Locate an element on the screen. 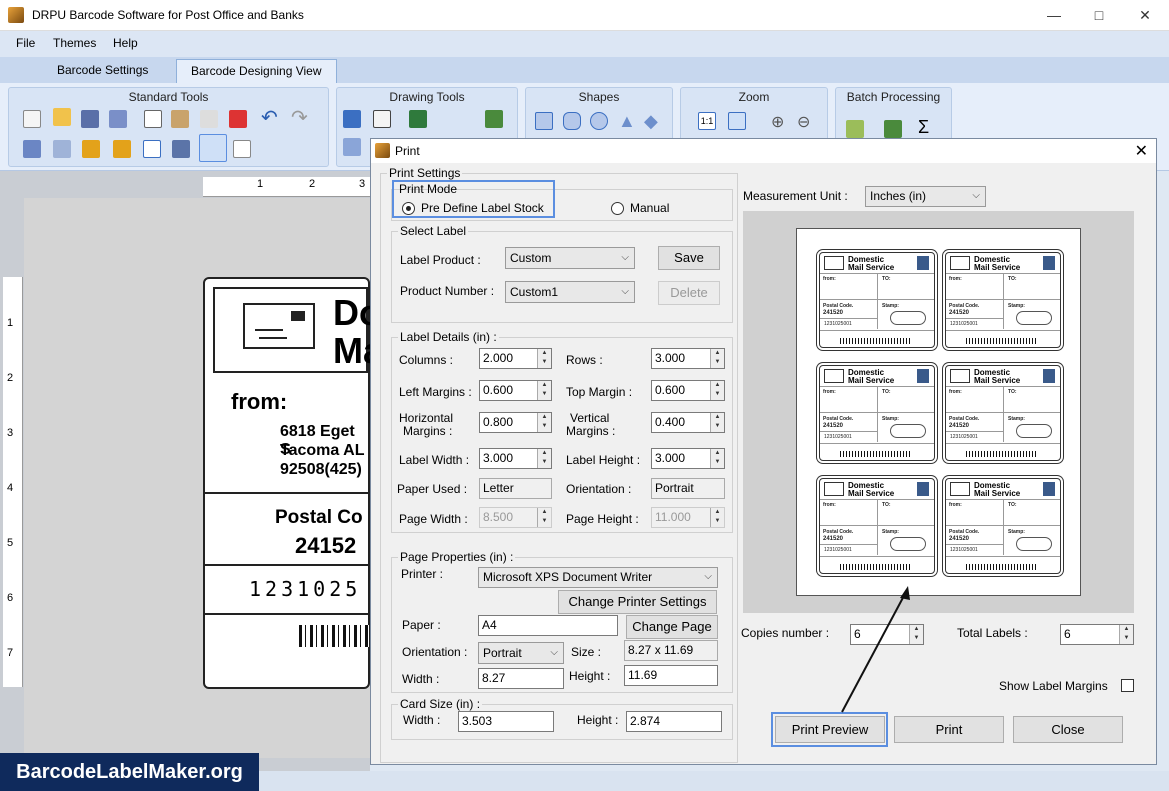  total-labels-spinner: 6 ▲ ▼ is located at coordinates (1097, 634).